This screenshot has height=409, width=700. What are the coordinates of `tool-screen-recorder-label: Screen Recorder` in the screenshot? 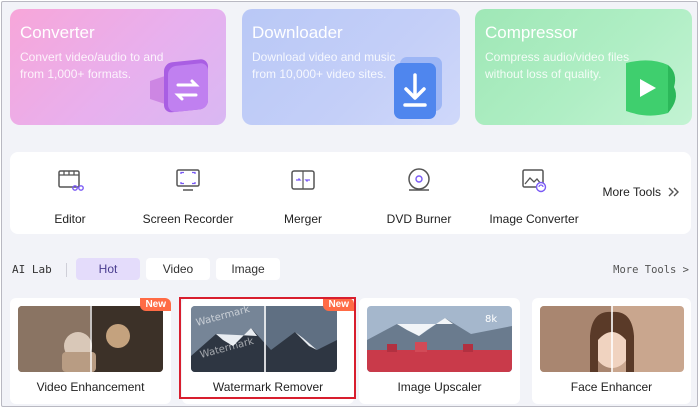 It's located at (188, 219).